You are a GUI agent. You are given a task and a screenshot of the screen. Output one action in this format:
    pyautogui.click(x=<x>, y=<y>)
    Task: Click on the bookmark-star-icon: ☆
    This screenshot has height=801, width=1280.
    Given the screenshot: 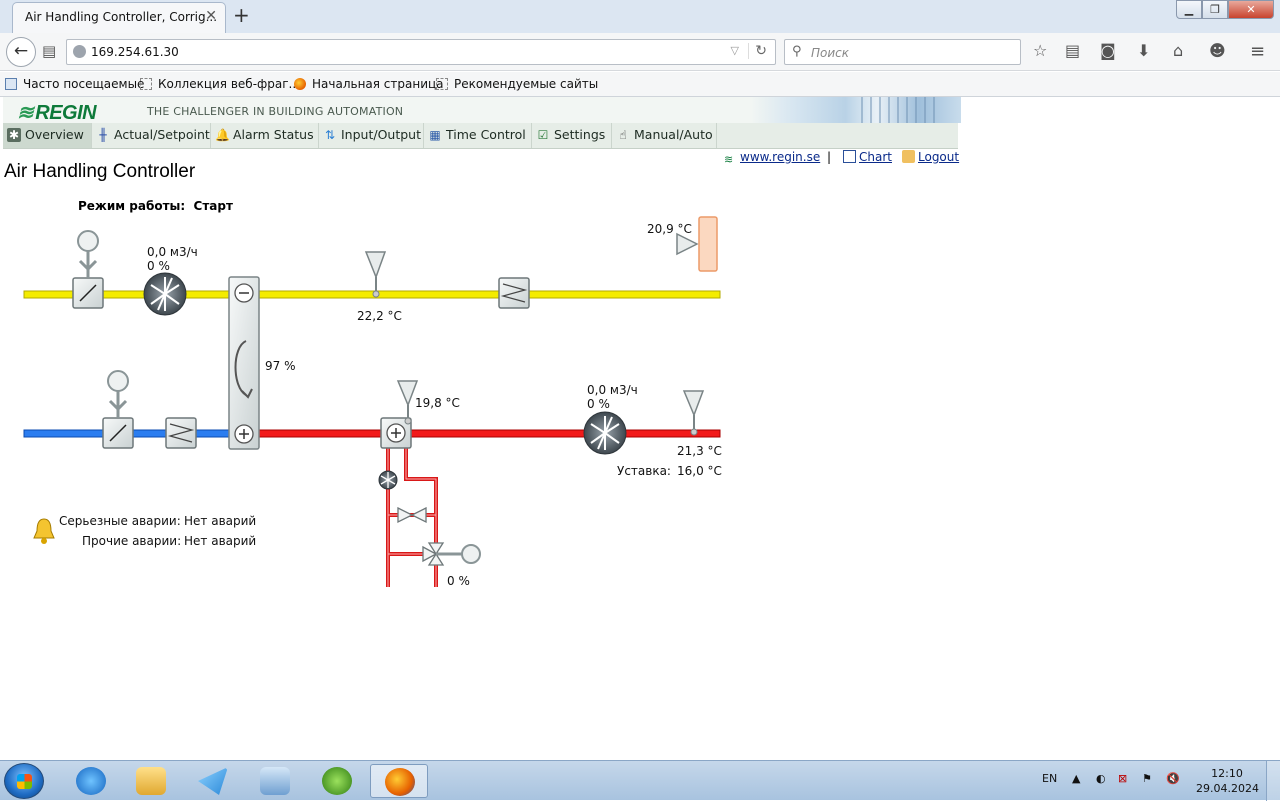 What is the action you would take?
    pyautogui.click(x=1040, y=50)
    